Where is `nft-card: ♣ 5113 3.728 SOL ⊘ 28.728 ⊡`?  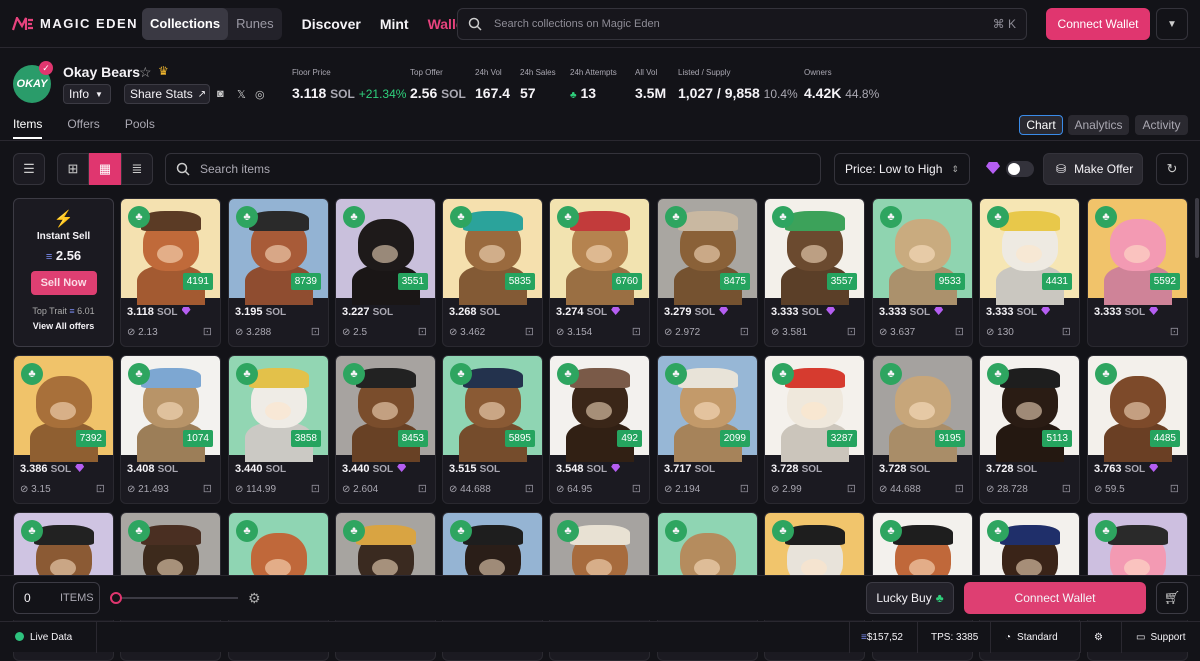
nft-card: ♣ 5113 3.728 SOL ⊘ 28.728 ⊡ is located at coordinates (1029, 429).